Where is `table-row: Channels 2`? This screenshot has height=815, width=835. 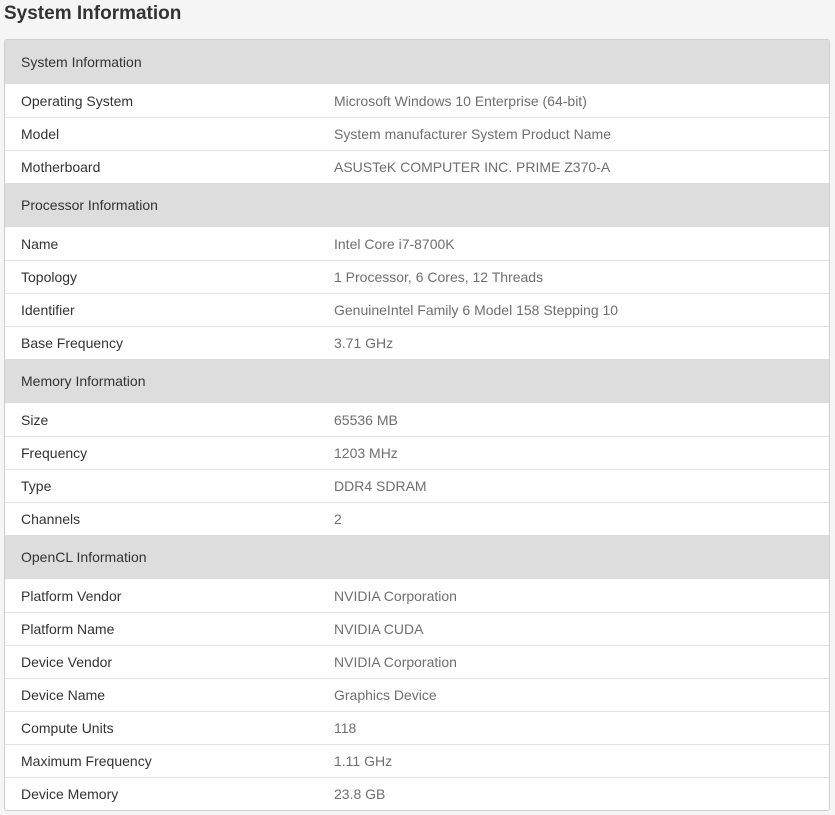
table-row: Channels 2 is located at coordinates (417, 518).